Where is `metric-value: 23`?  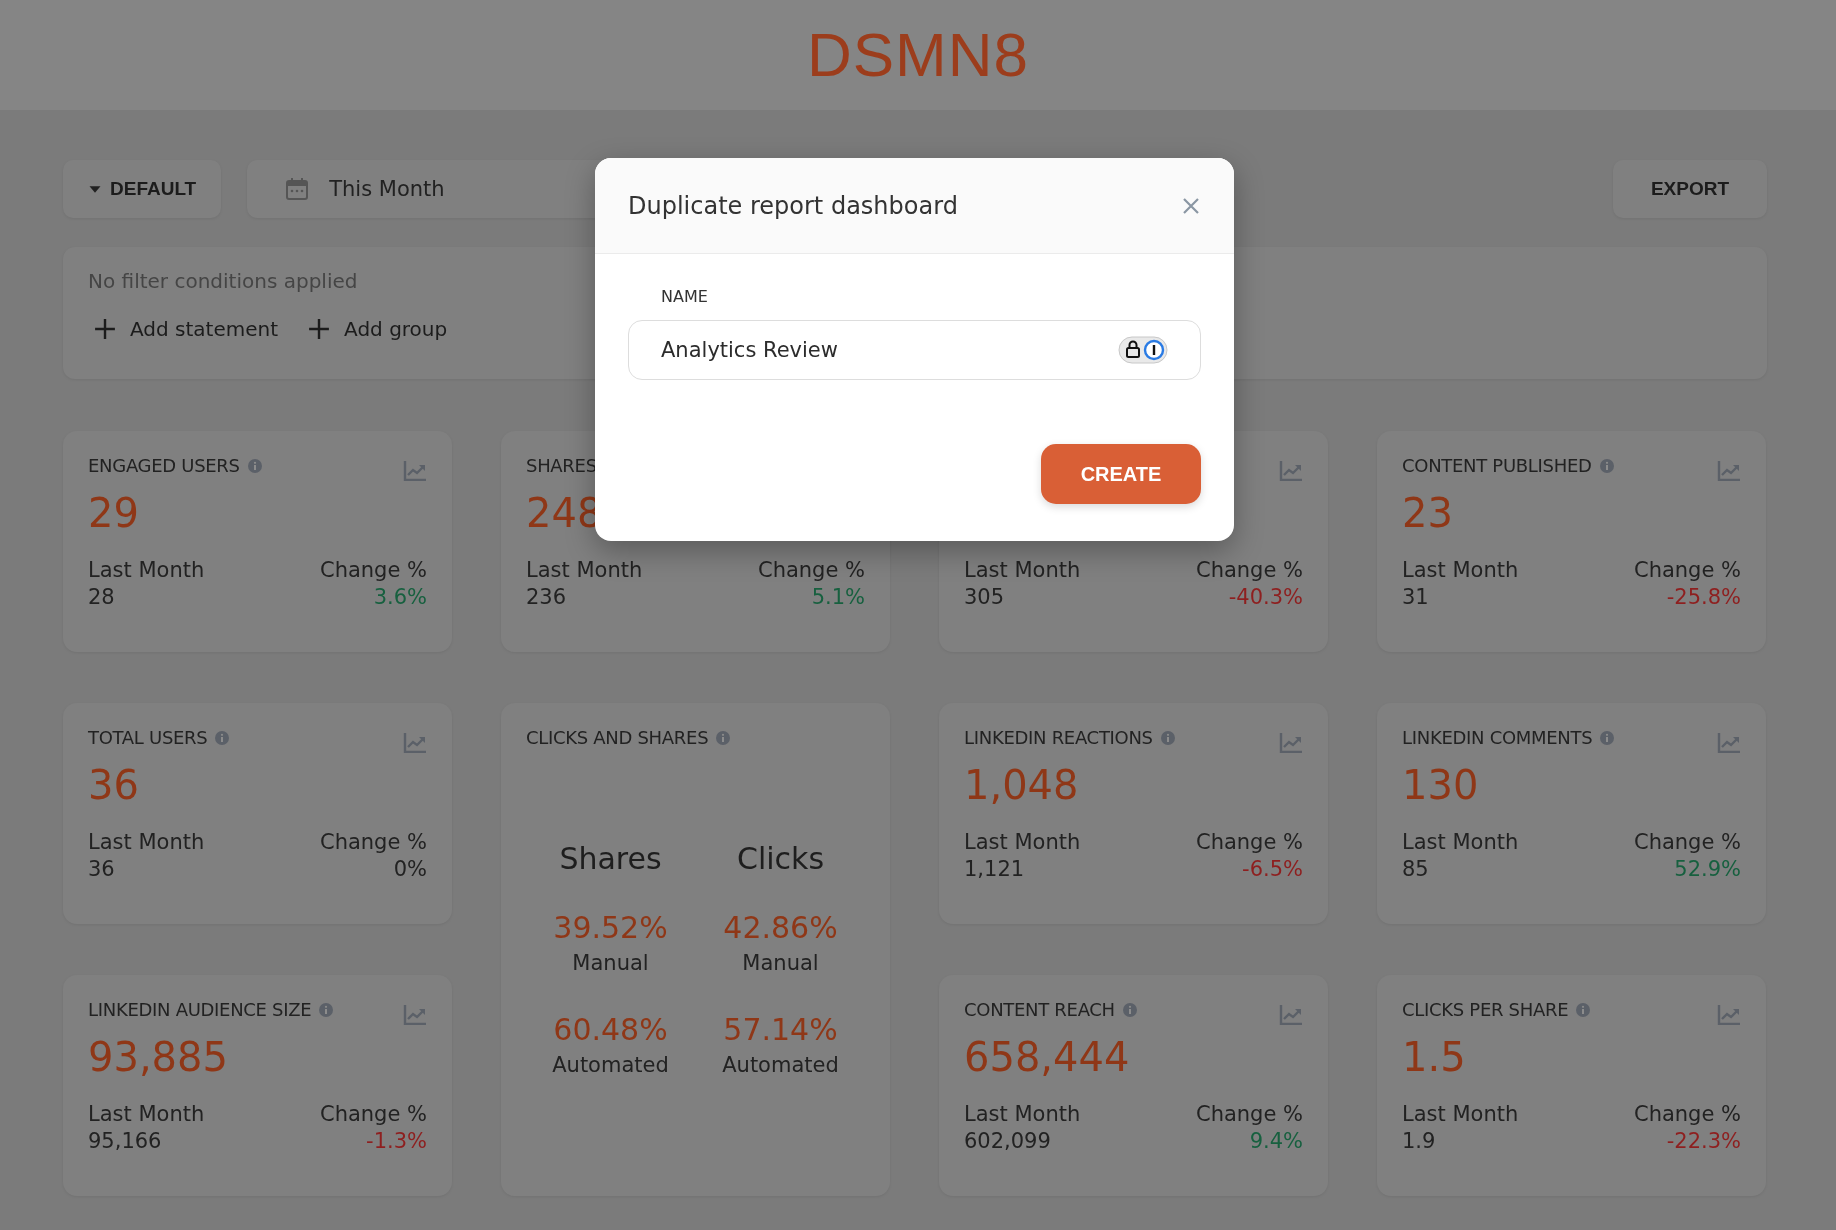
metric-value: 23 is located at coordinates (1428, 513).